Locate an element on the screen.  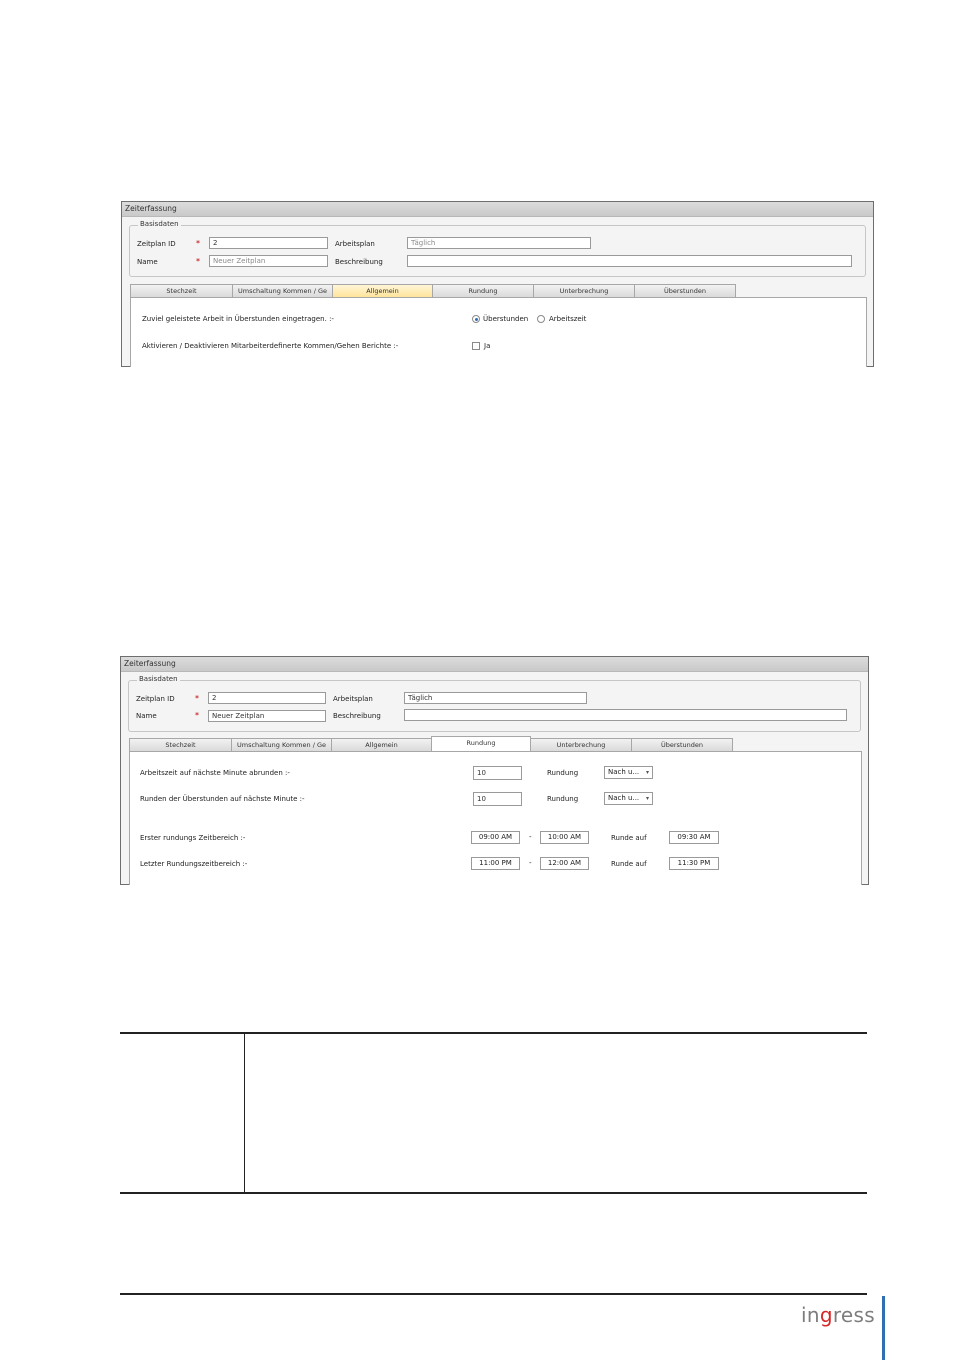
radio-ueberstunden is located at coordinates (476, 319).